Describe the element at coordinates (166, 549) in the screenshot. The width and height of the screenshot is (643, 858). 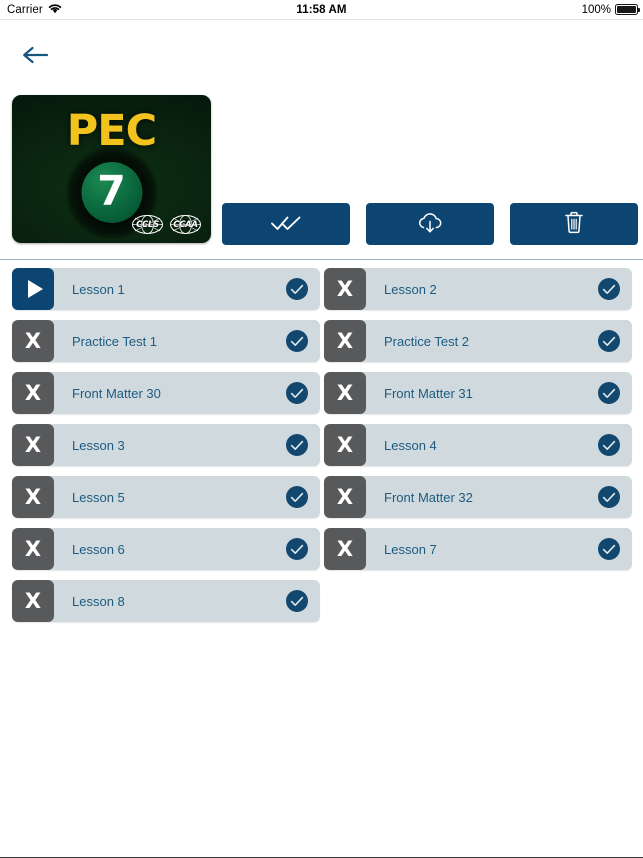
I see `lesson-row: X Lesson 6` at that location.